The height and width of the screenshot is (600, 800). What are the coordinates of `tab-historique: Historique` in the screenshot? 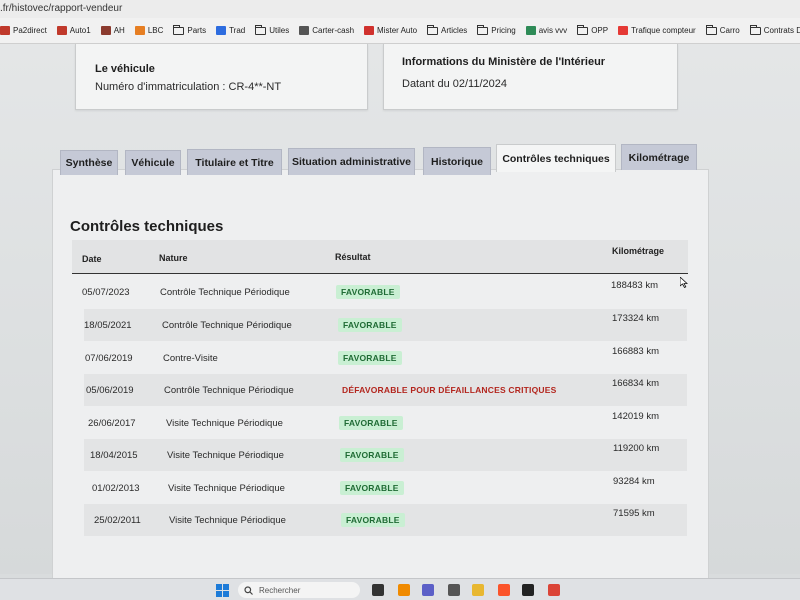 It's located at (457, 161).